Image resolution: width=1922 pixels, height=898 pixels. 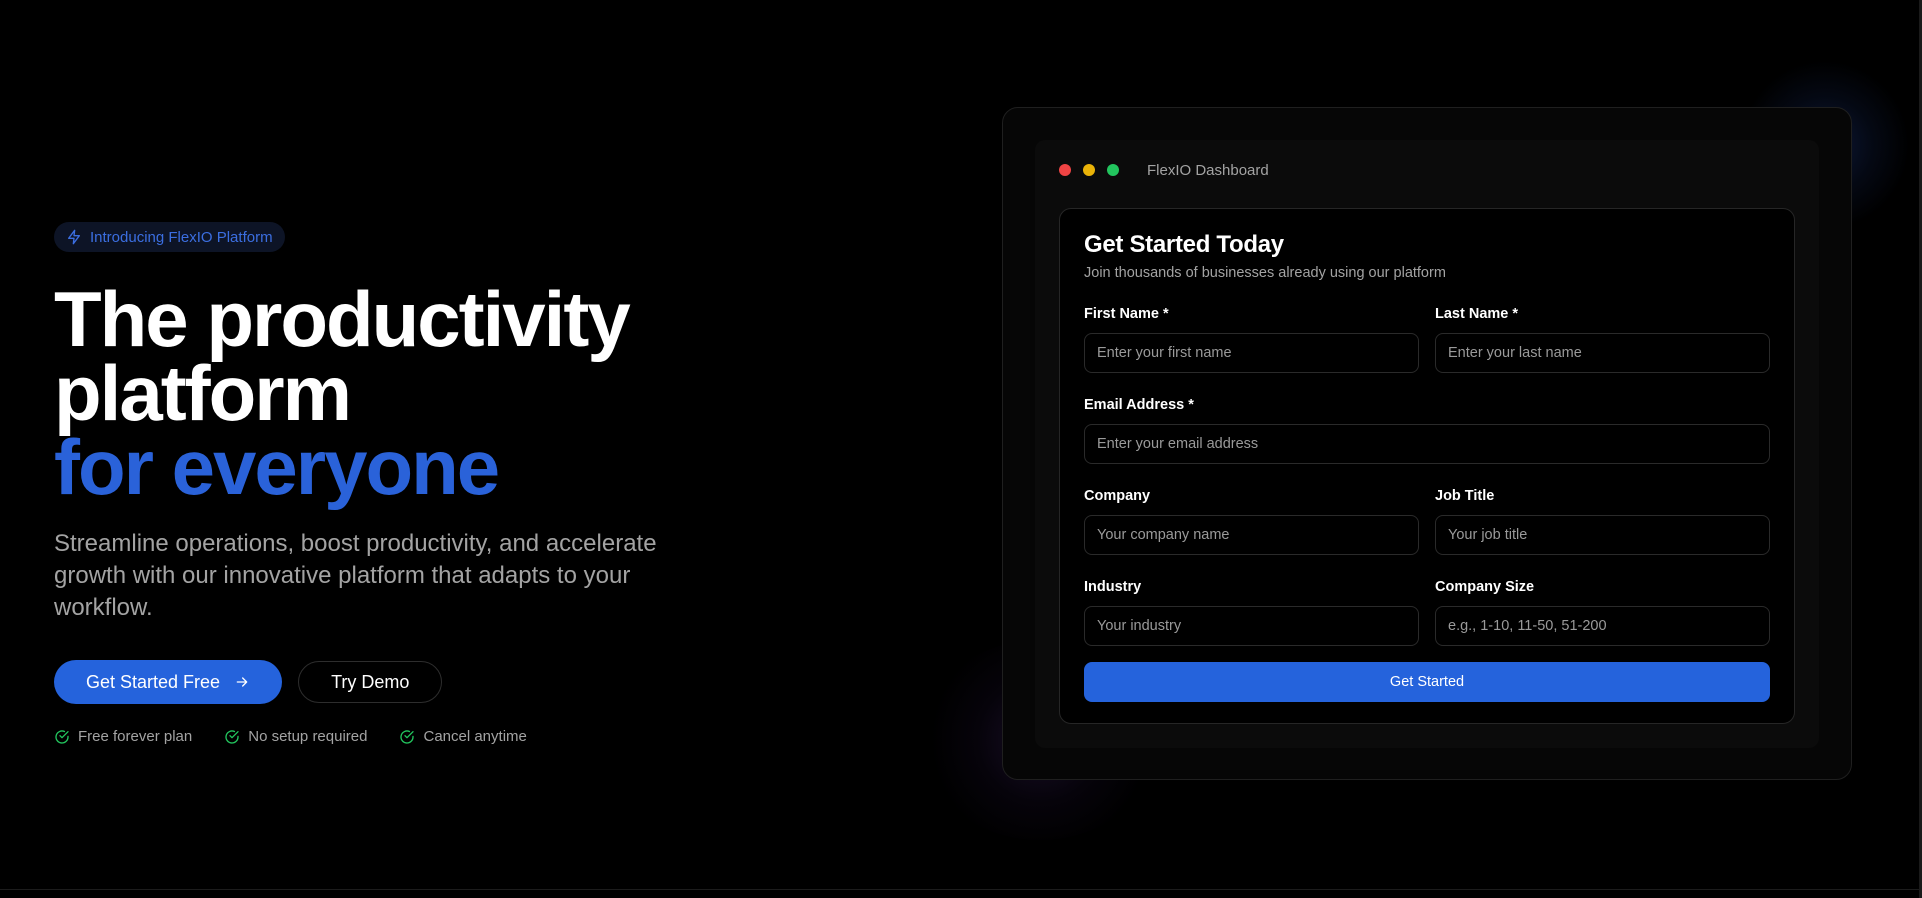 I want to click on get-started-free-button: Get Started Free, so click(x=168, y=682).